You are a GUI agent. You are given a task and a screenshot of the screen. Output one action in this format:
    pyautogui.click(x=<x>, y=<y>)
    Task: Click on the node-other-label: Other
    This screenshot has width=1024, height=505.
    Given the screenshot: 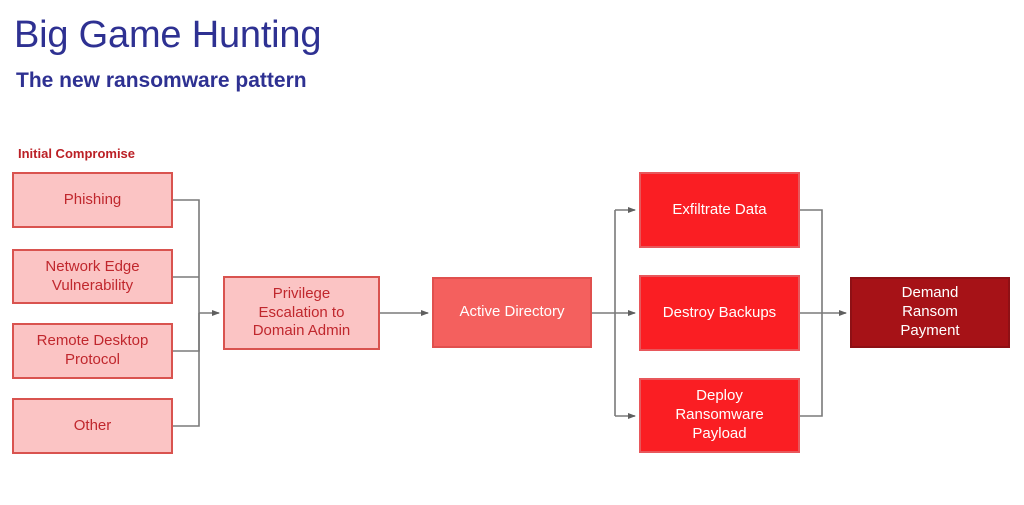 What is the action you would take?
    pyautogui.click(x=92, y=425)
    